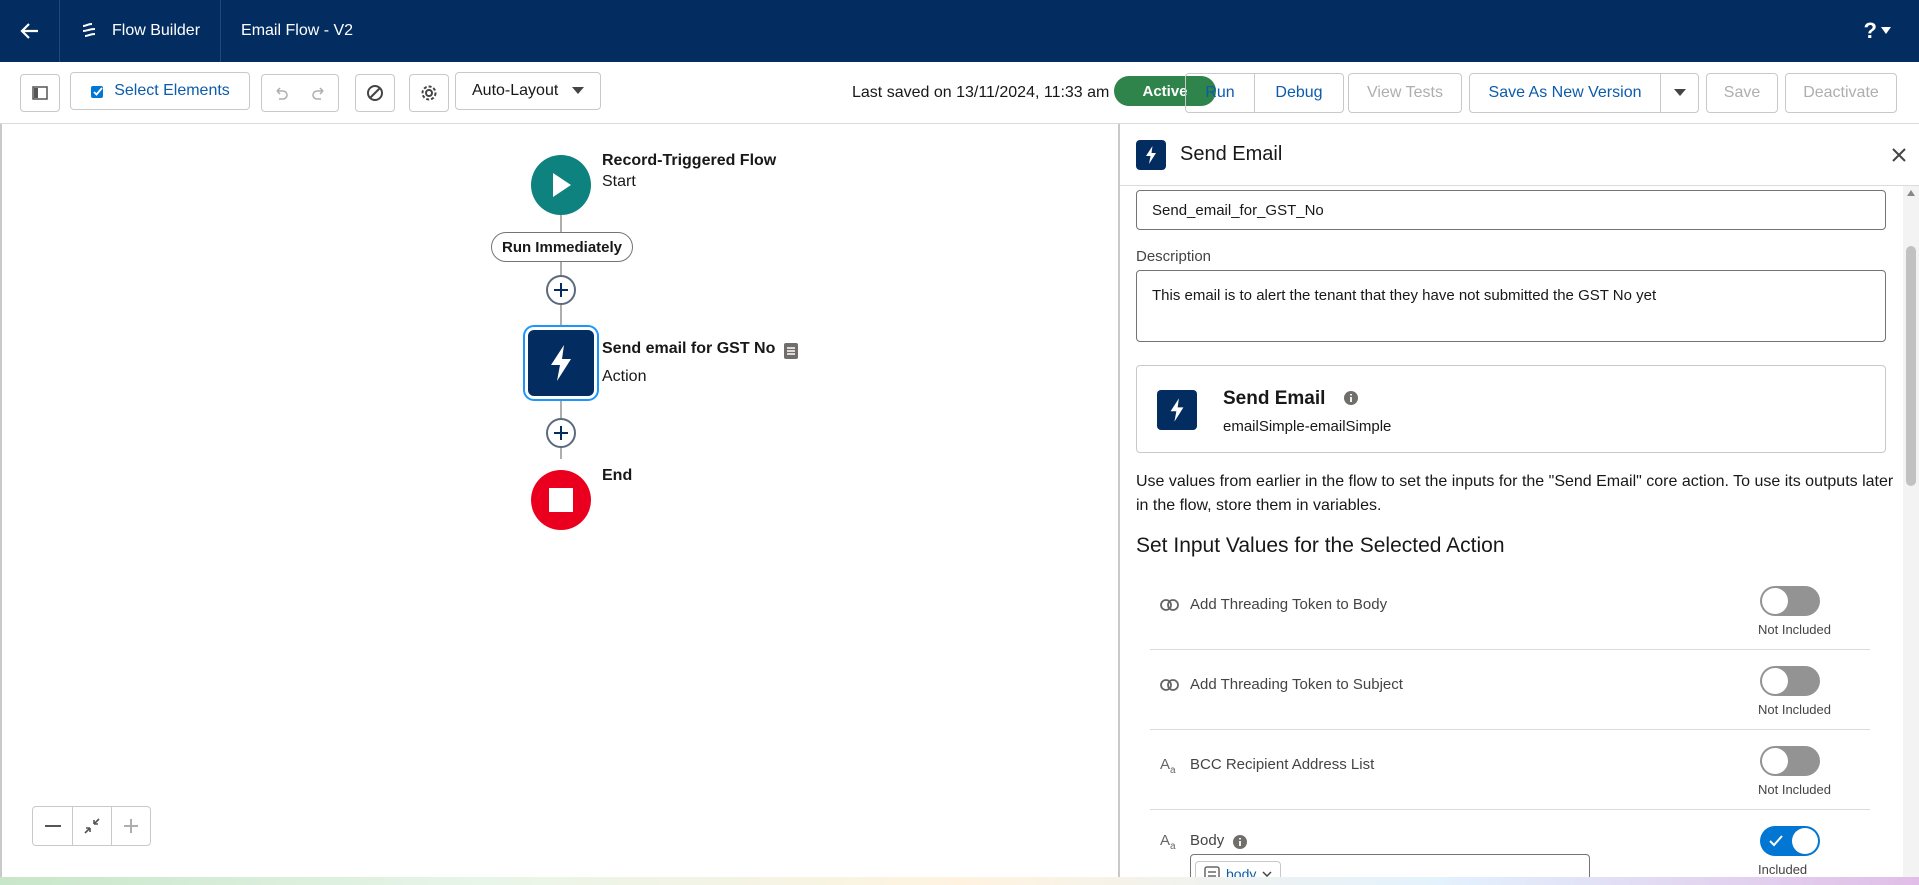 The height and width of the screenshot is (885, 1919). I want to click on select-elements-button: Select Elements, so click(160, 91).